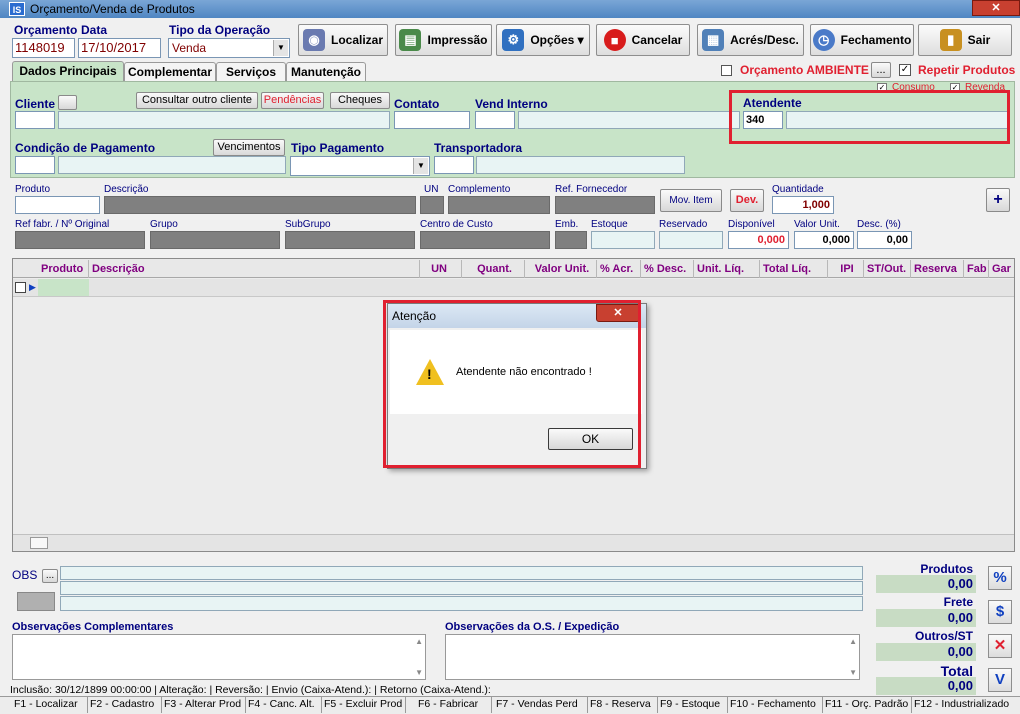 Image resolution: width=1020 pixels, height=714 pixels. What do you see at coordinates (750, 40) in the screenshot?
I see `acres-desc-button: ▦ Acrés/Desc.` at bounding box center [750, 40].